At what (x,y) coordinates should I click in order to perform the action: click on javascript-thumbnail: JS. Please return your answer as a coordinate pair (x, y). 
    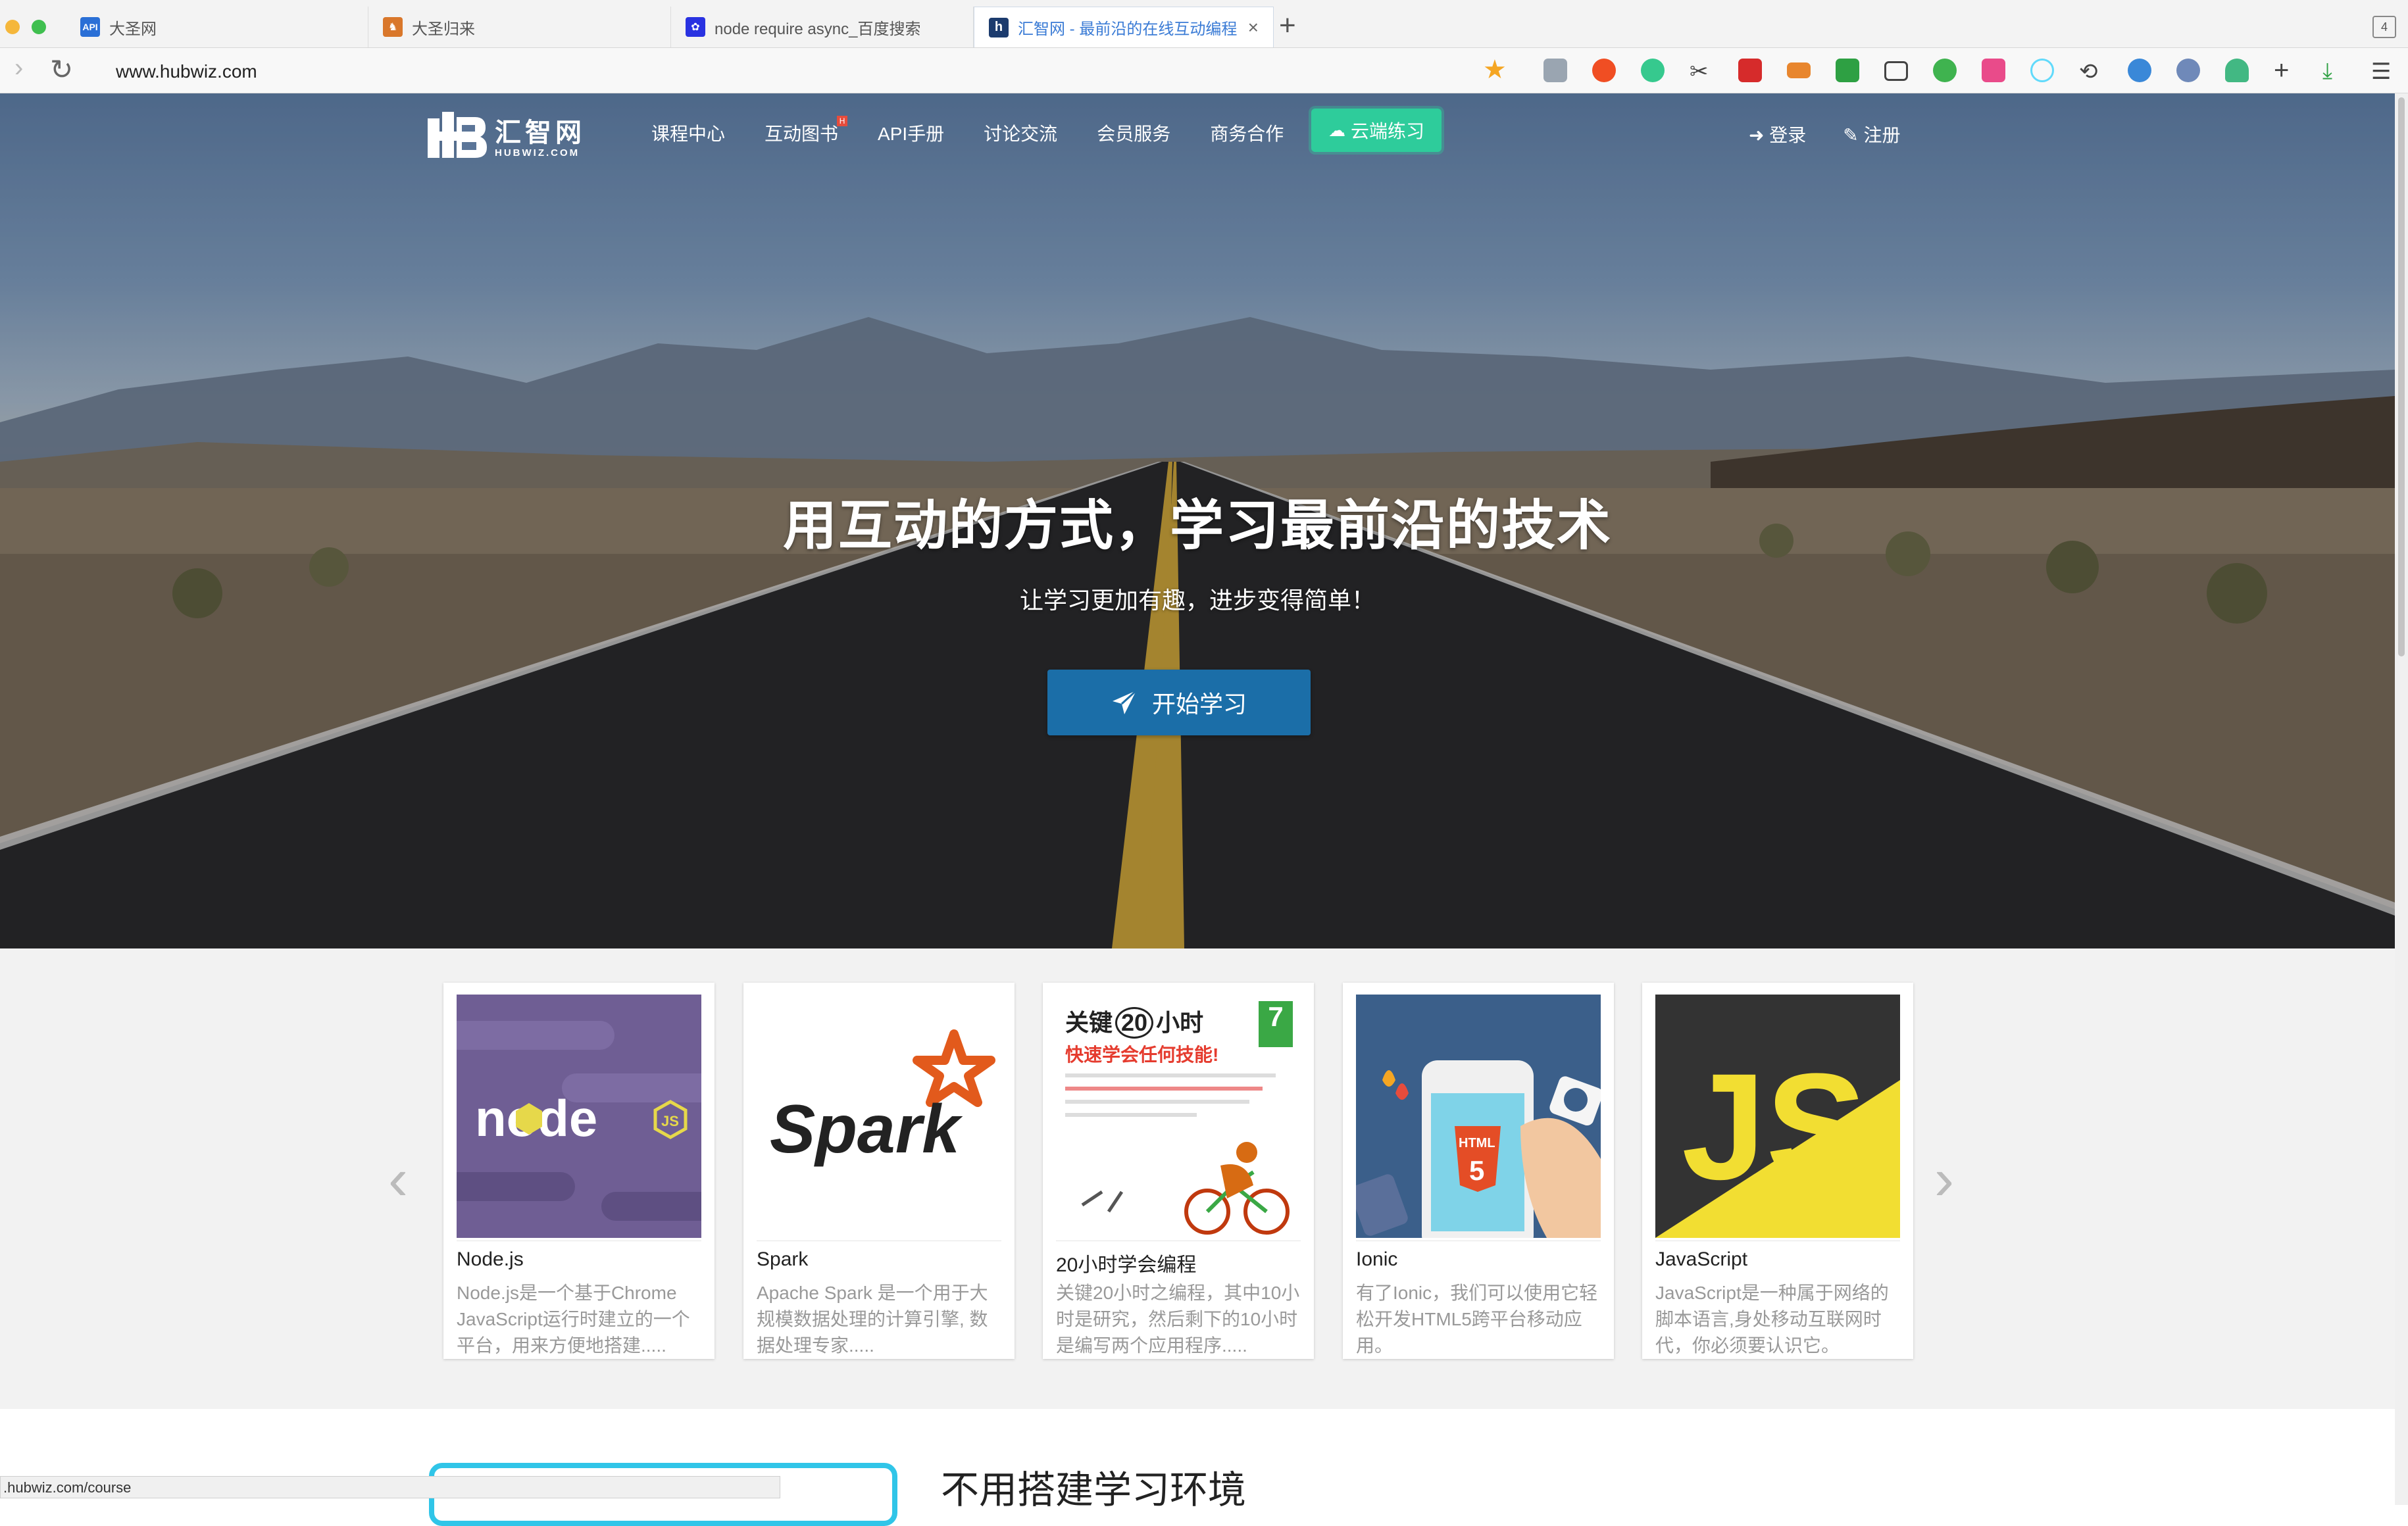
    Looking at the image, I should click on (1777, 1116).